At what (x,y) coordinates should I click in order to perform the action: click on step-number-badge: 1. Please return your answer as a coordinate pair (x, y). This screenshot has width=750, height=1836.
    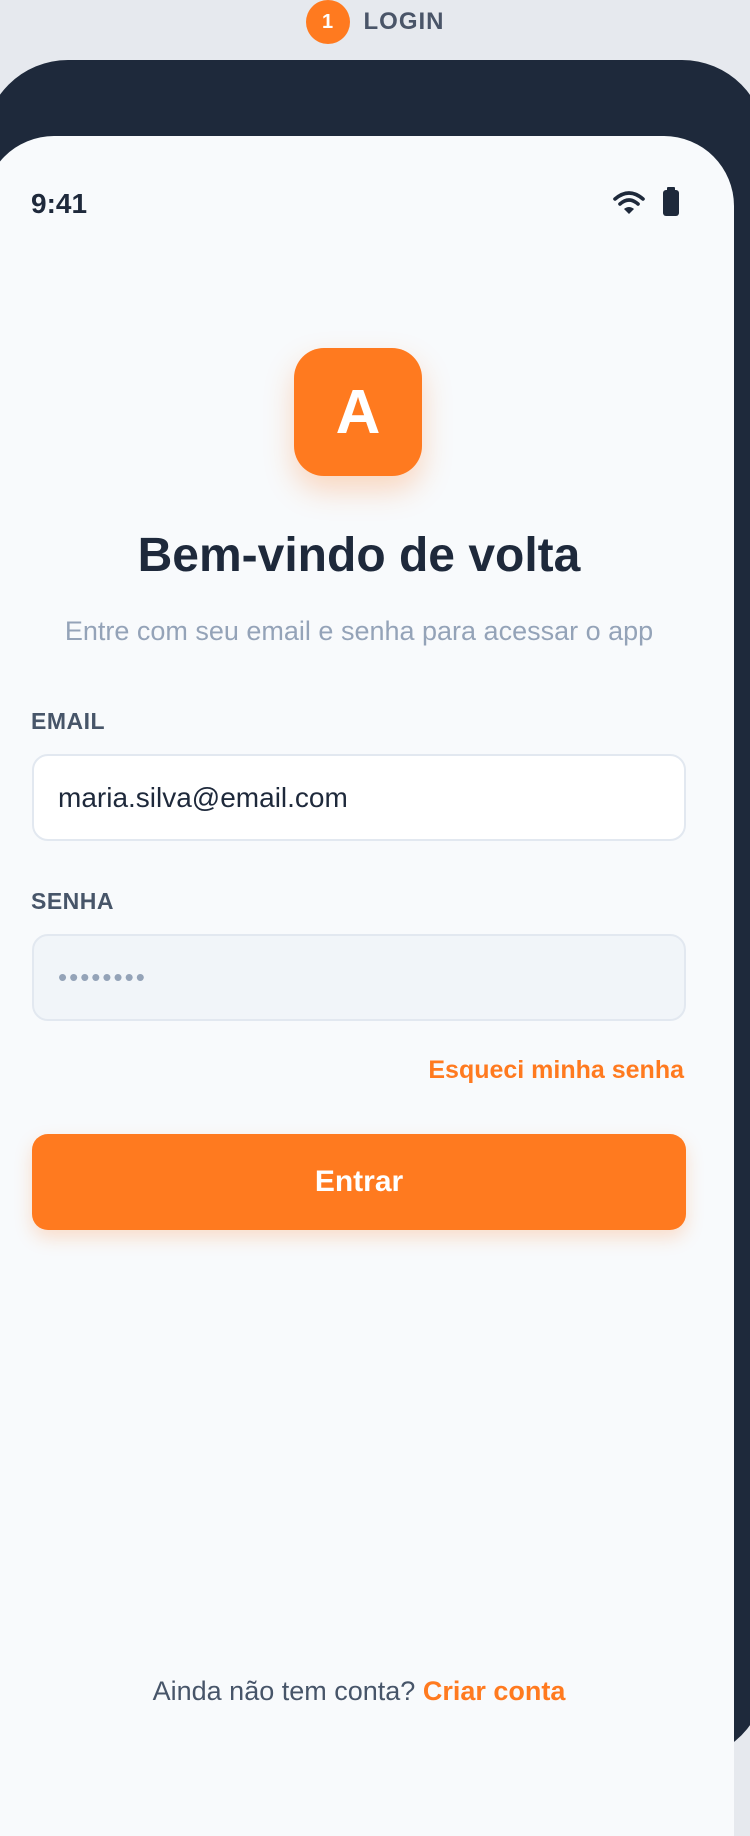
    Looking at the image, I should click on (327, 22).